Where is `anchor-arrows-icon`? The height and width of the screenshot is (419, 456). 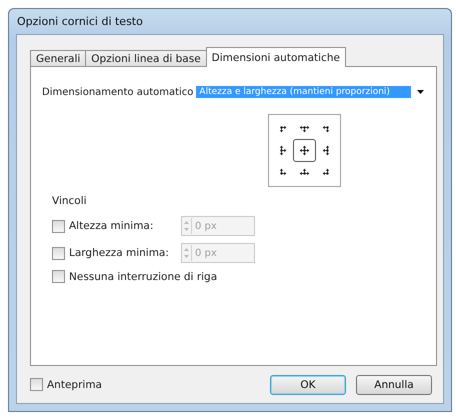 anchor-arrows-icon is located at coordinates (304, 150).